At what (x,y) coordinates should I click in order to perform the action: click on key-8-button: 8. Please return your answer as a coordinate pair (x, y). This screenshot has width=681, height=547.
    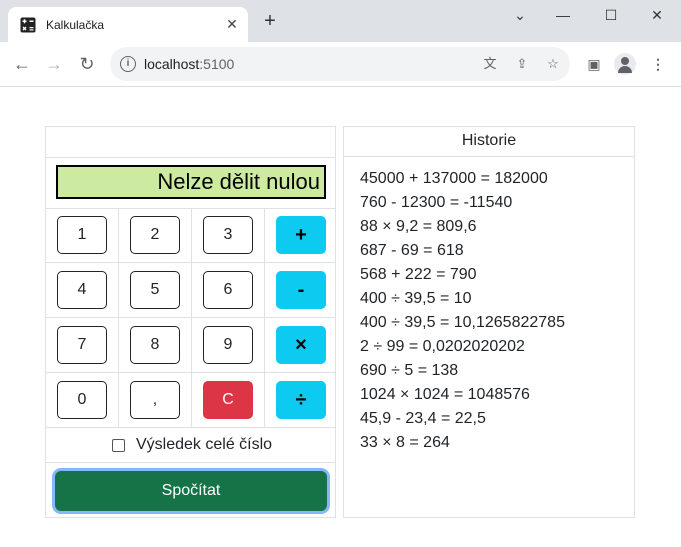
    Looking at the image, I should click on (155, 345).